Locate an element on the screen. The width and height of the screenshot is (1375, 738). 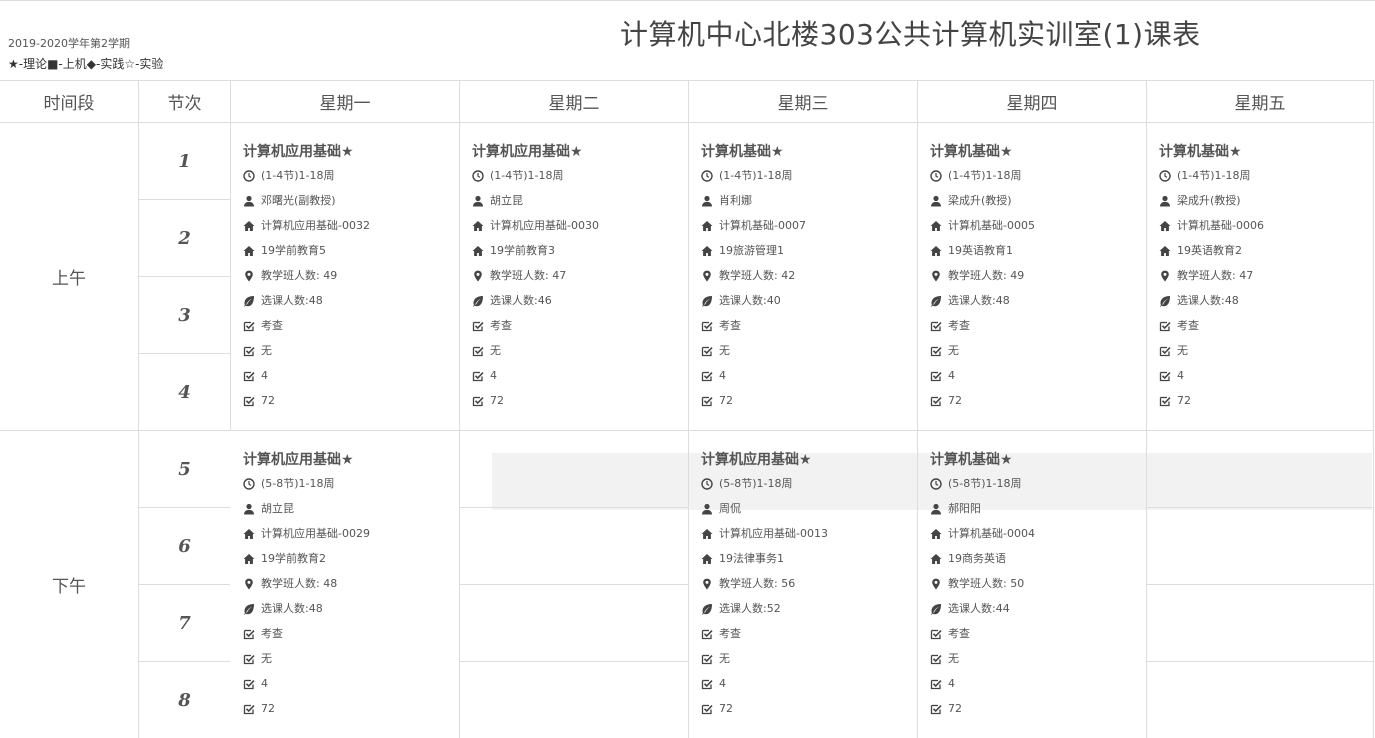
course-teacher: 梁成升(教授) is located at coordinates (1263, 200).